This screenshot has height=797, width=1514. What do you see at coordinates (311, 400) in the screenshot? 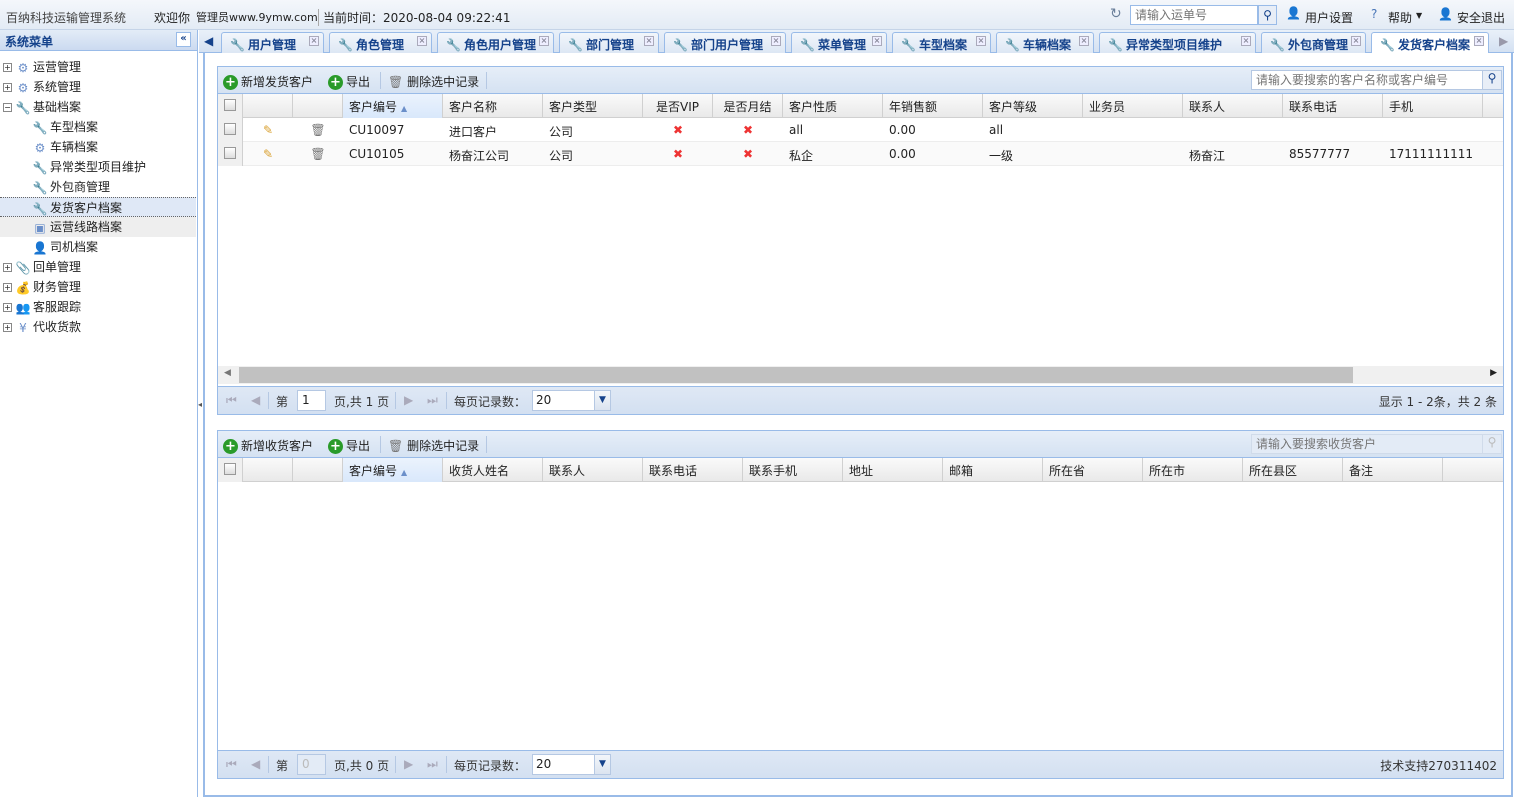
I see `page-number-input: 1` at bounding box center [311, 400].